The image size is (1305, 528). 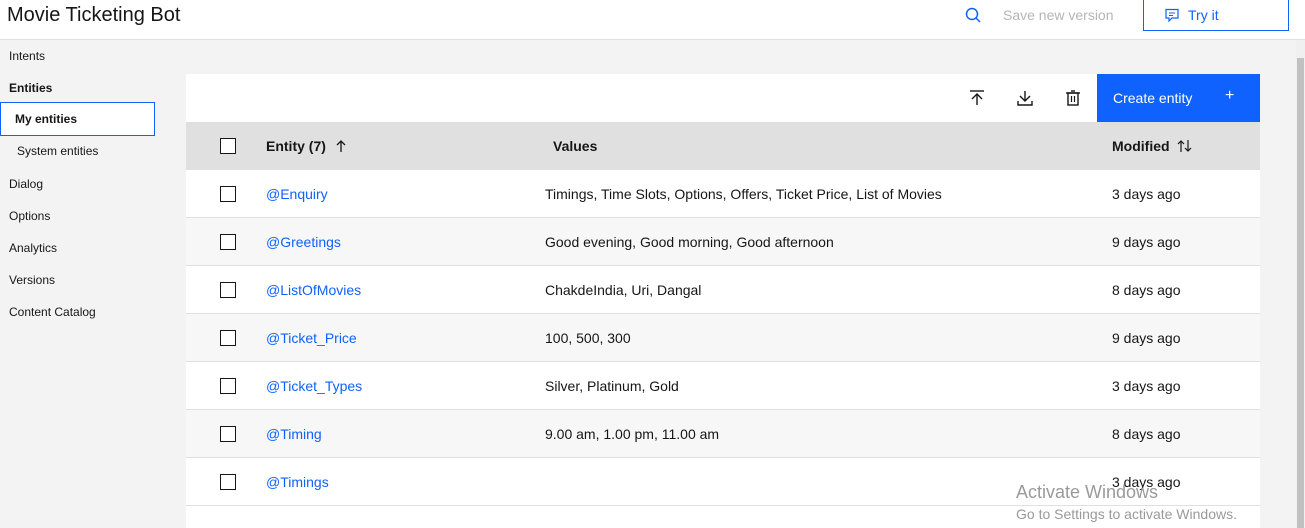 I want to click on entity-name-link: @Timing, so click(x=294, y=434).